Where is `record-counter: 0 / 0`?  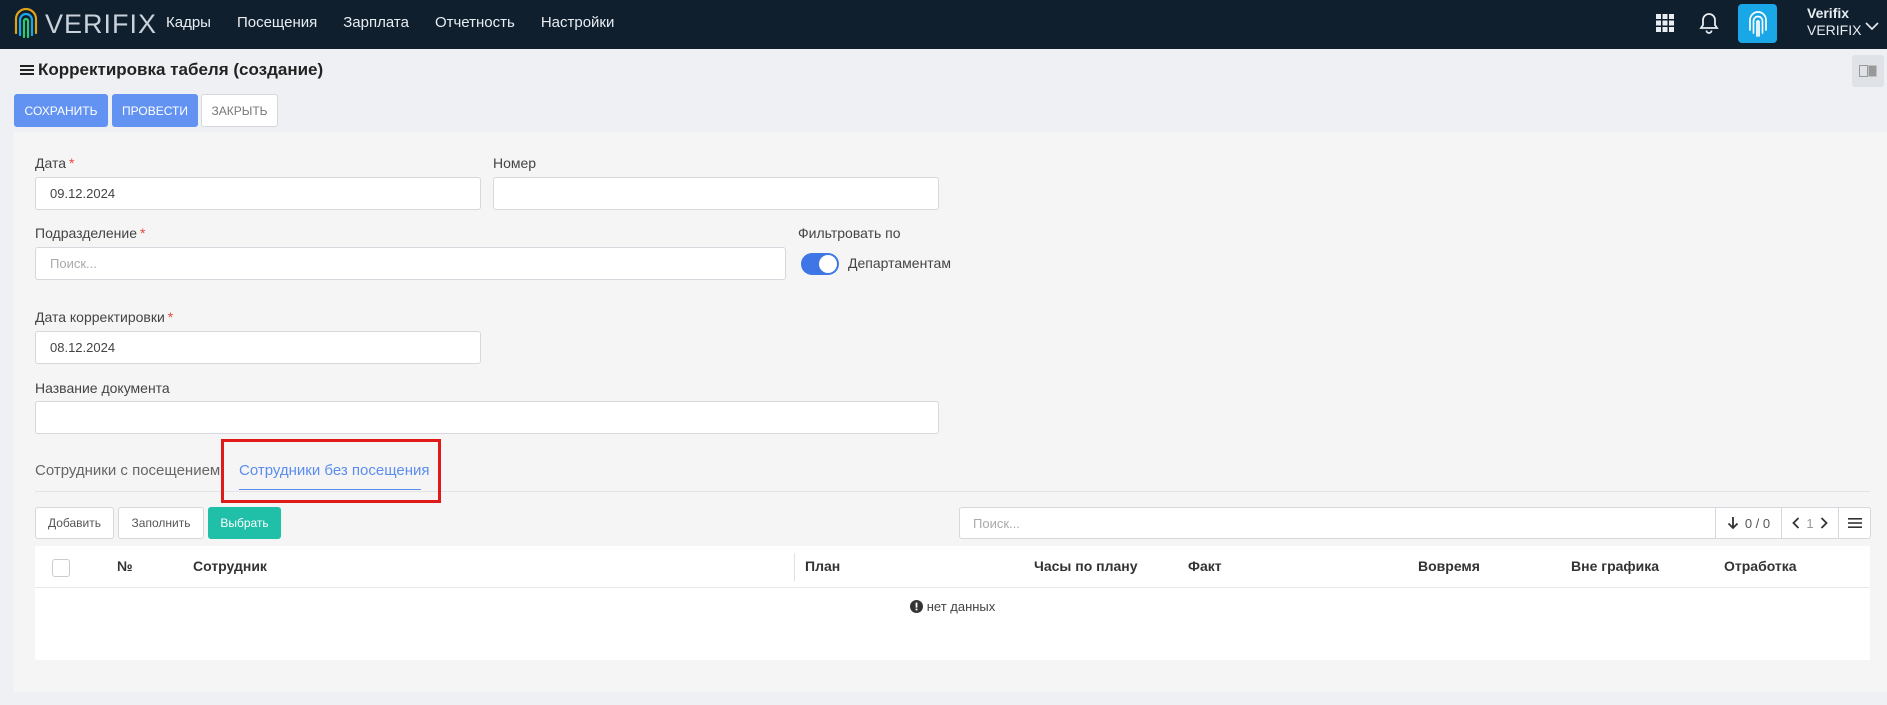 record-counter: 0 / 0 is located at coordinates (1749, 523).